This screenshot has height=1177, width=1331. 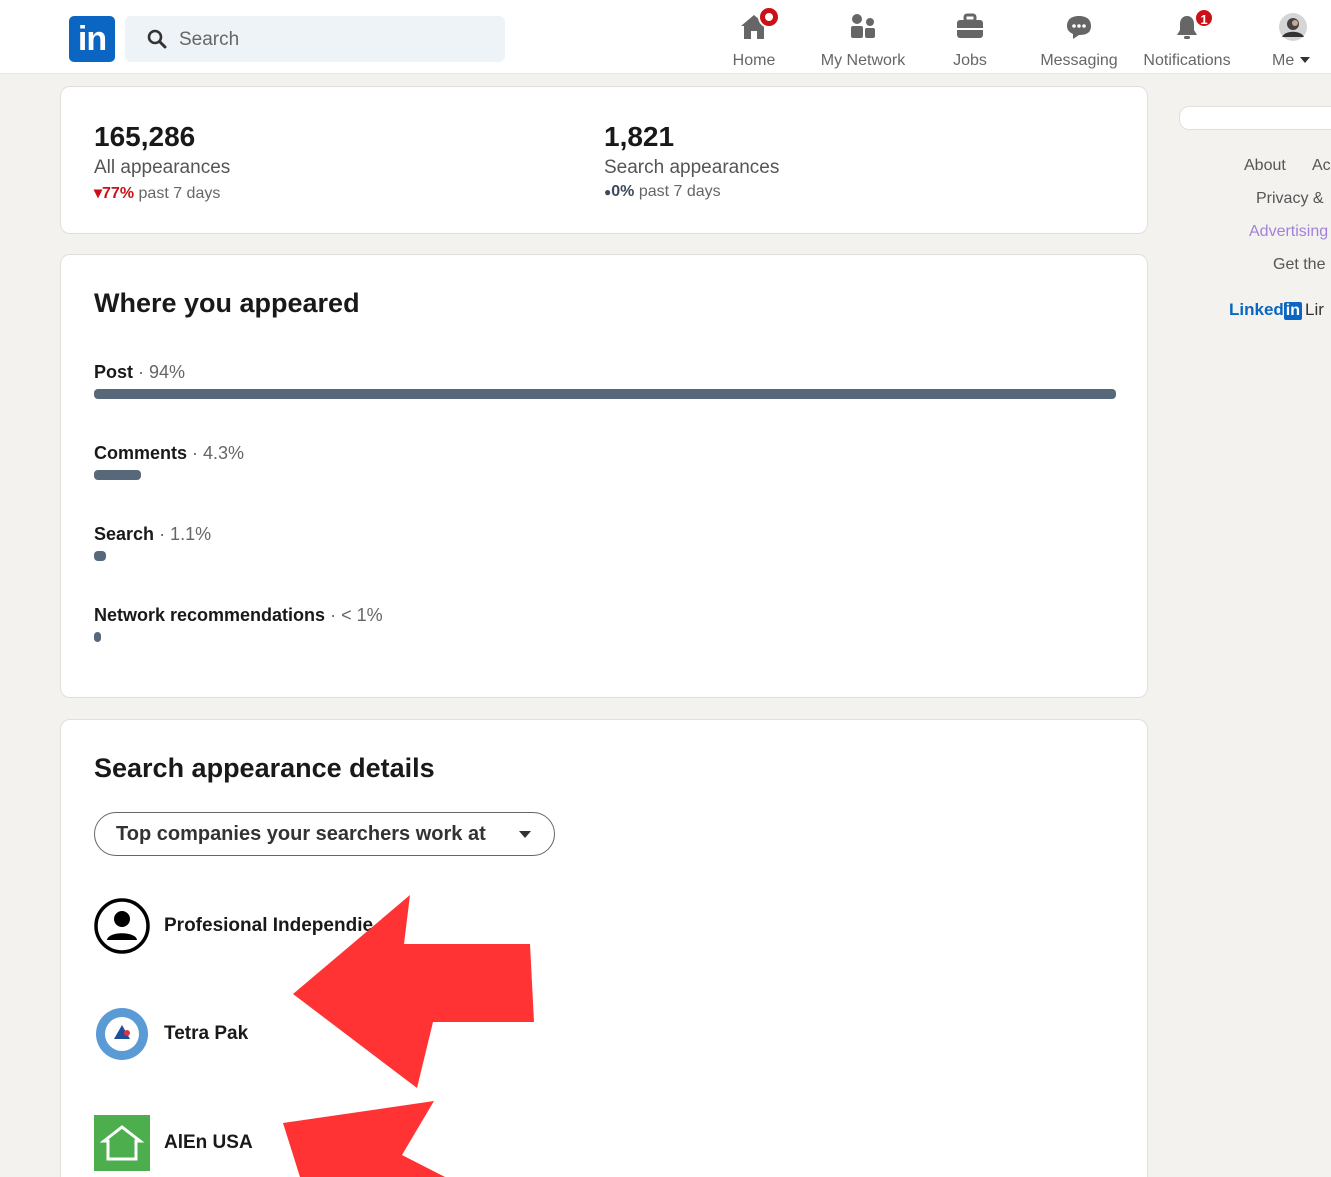 I want to click on nav-messaging: Messaging, so click(x=1079, y=37).